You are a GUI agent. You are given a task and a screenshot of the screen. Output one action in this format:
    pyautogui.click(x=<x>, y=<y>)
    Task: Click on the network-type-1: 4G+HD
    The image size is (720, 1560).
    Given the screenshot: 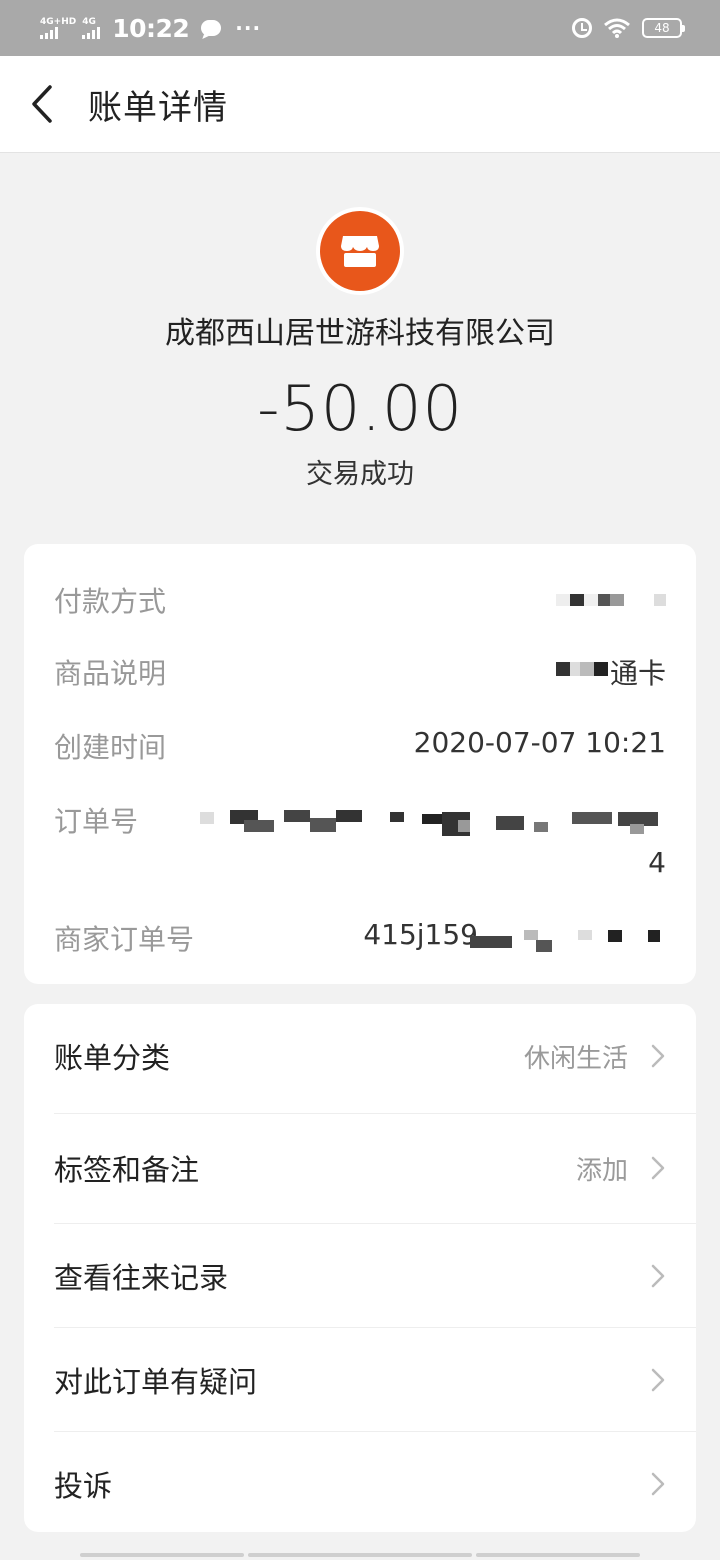 What is the action you would take?
    pyautogui.click(x=58, y=21)
    